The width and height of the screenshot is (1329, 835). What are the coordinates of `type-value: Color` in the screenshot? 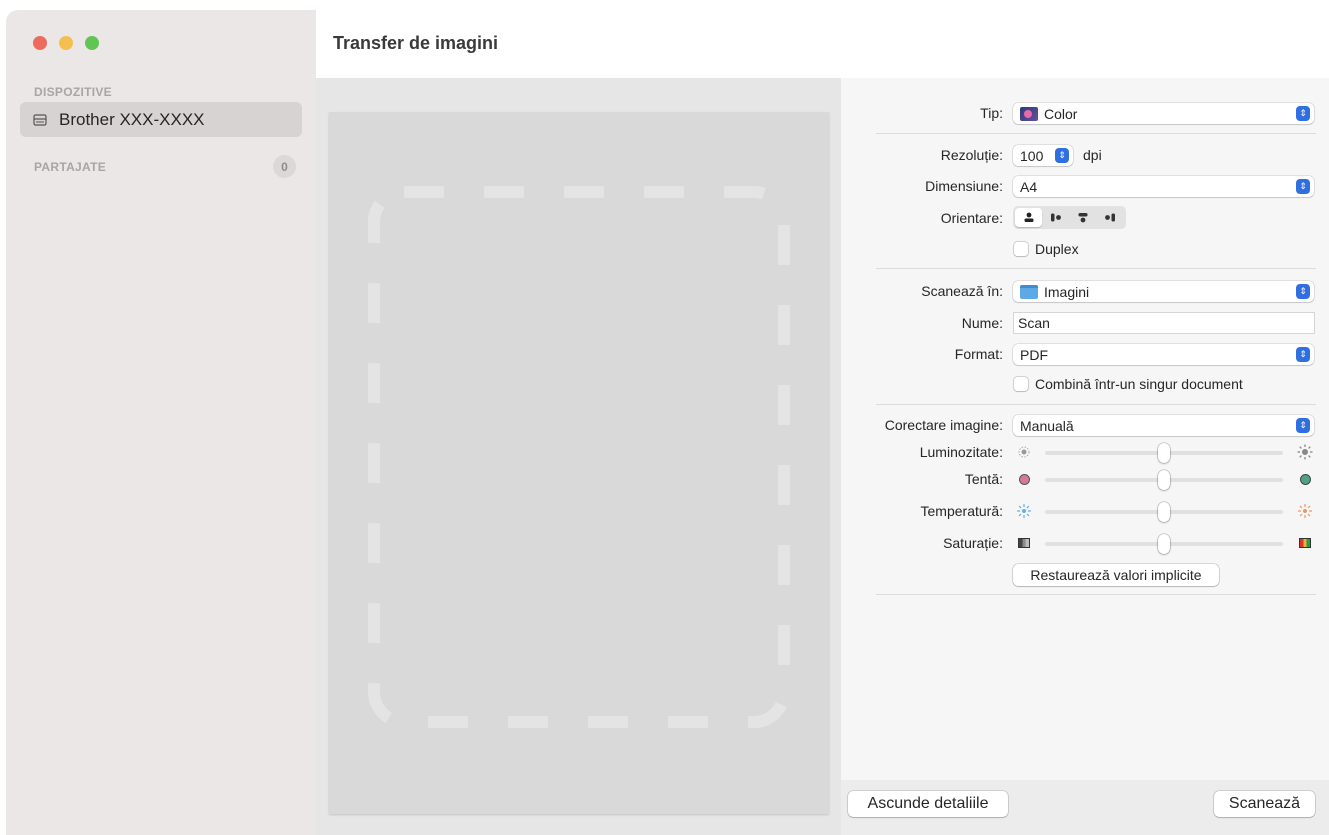 It's located at (1061, 113).